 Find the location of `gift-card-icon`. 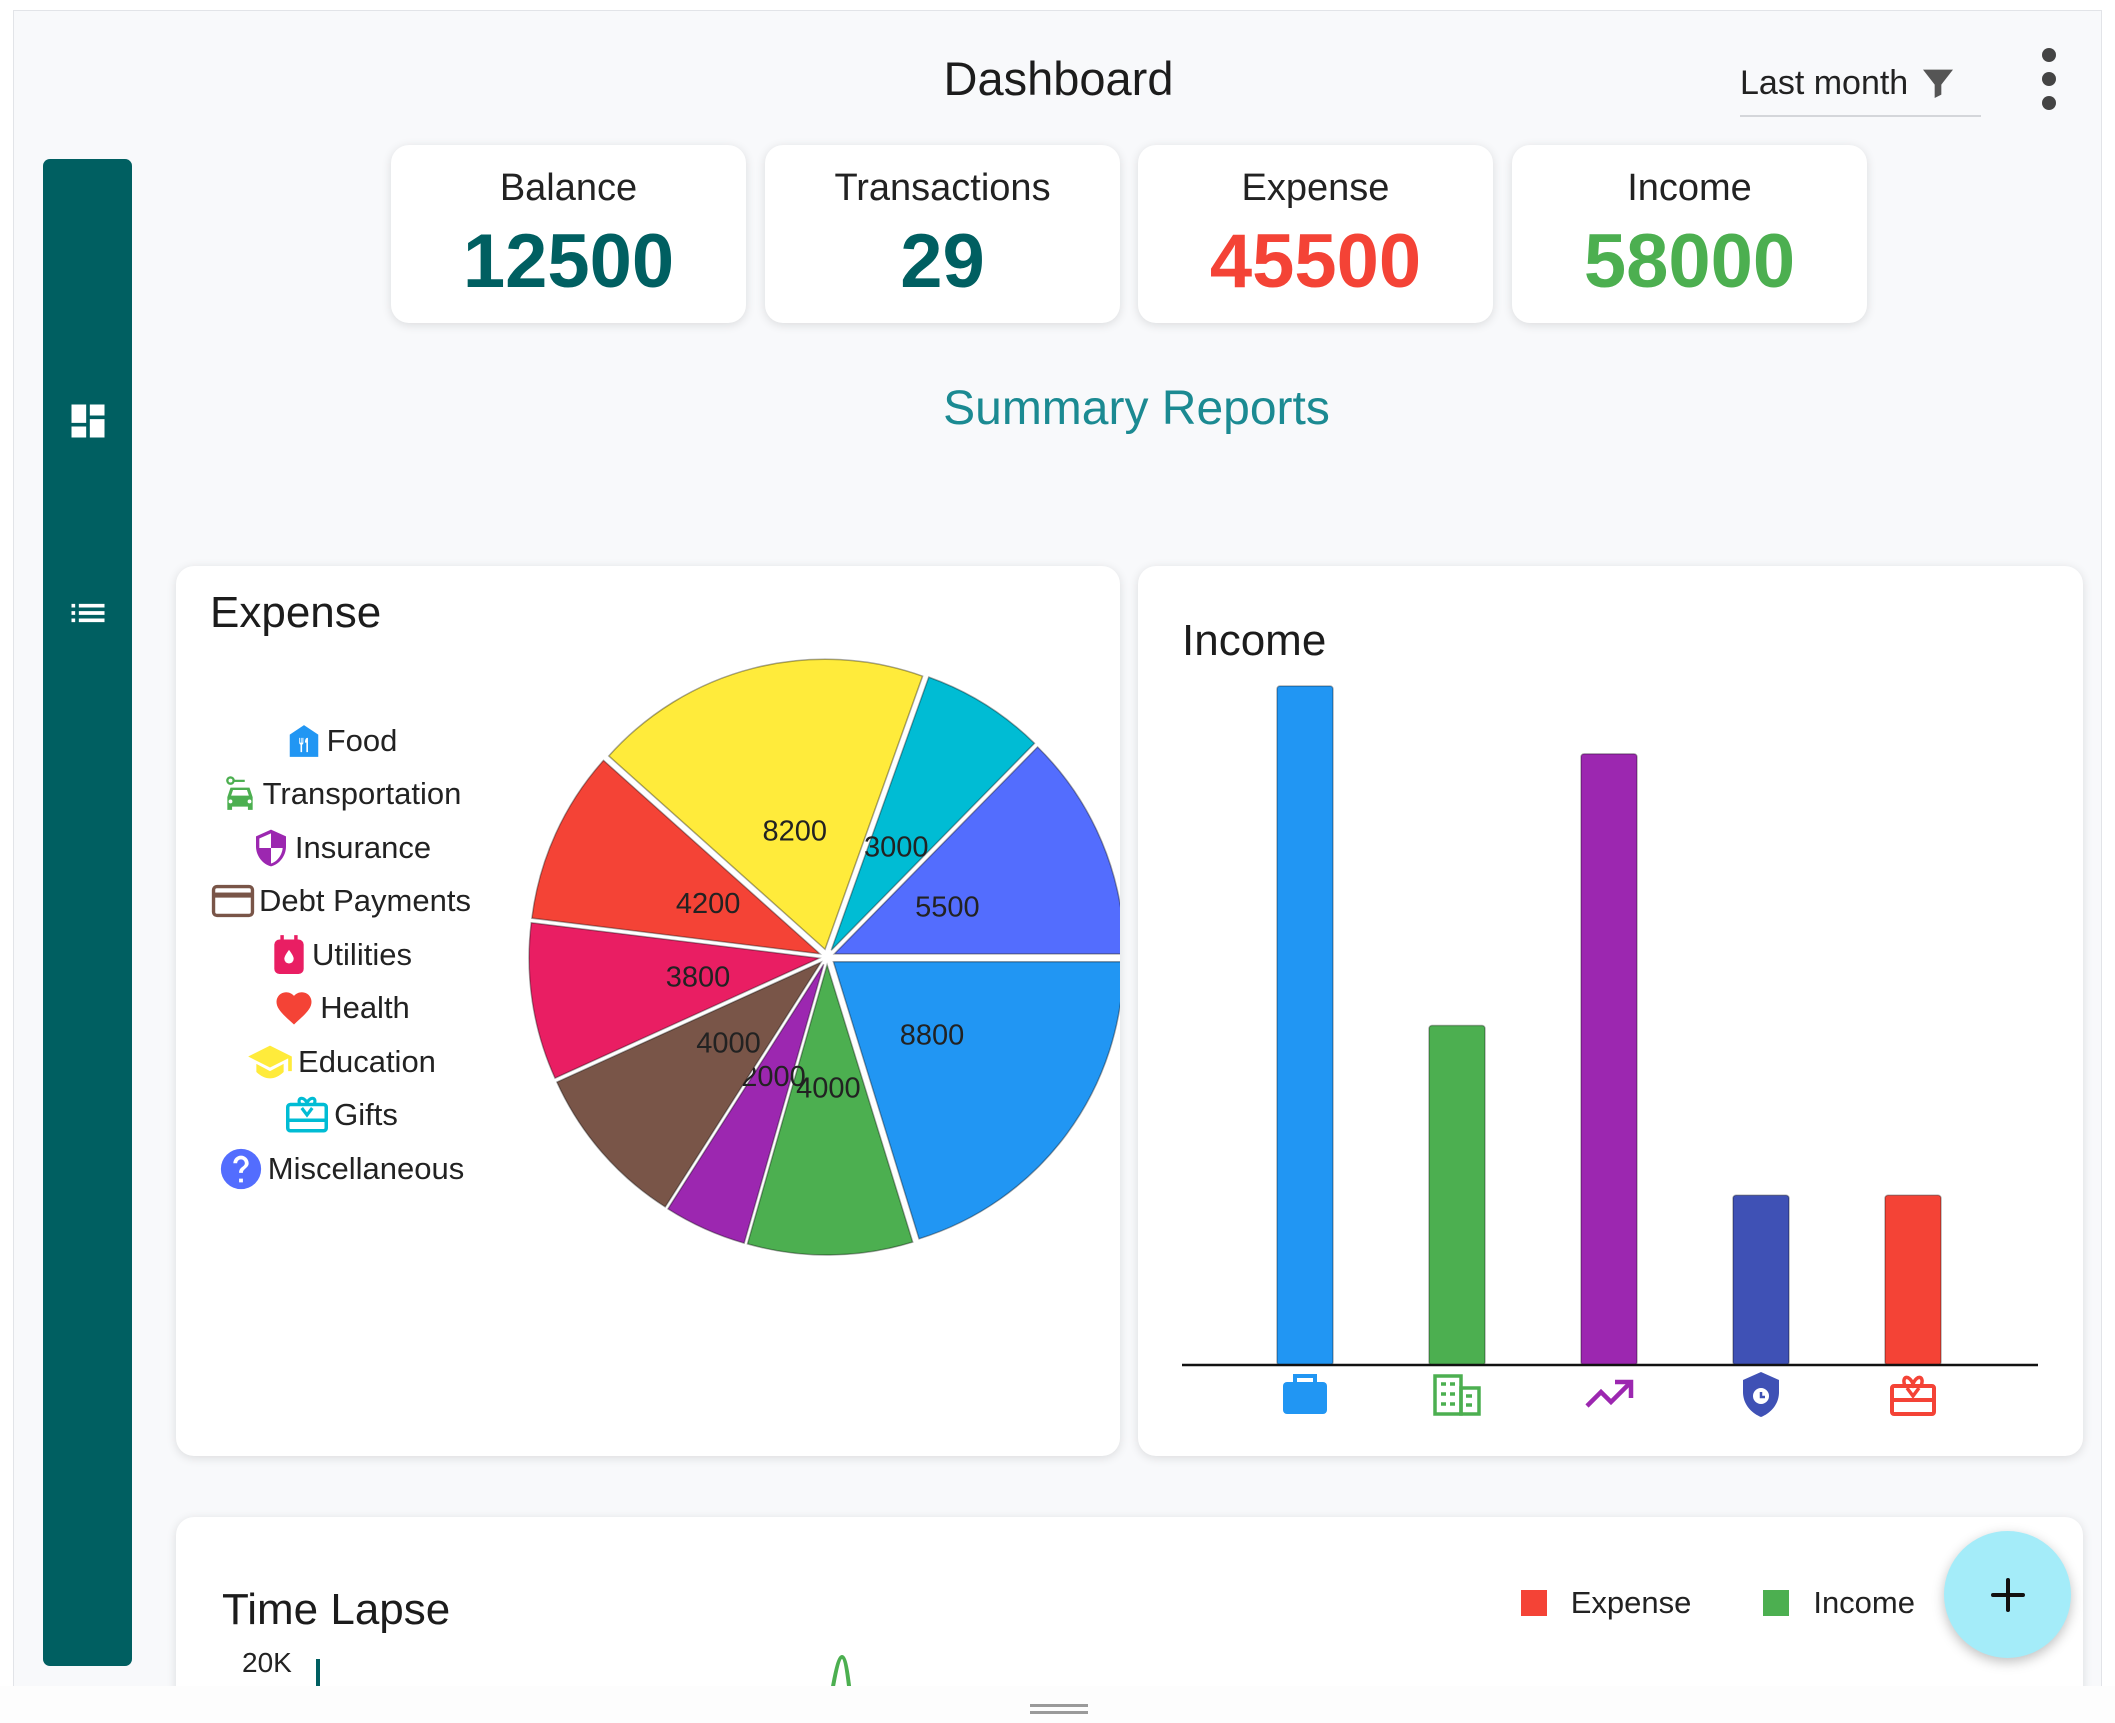

gift-card-icon is located at coordinates (1913, 1395).